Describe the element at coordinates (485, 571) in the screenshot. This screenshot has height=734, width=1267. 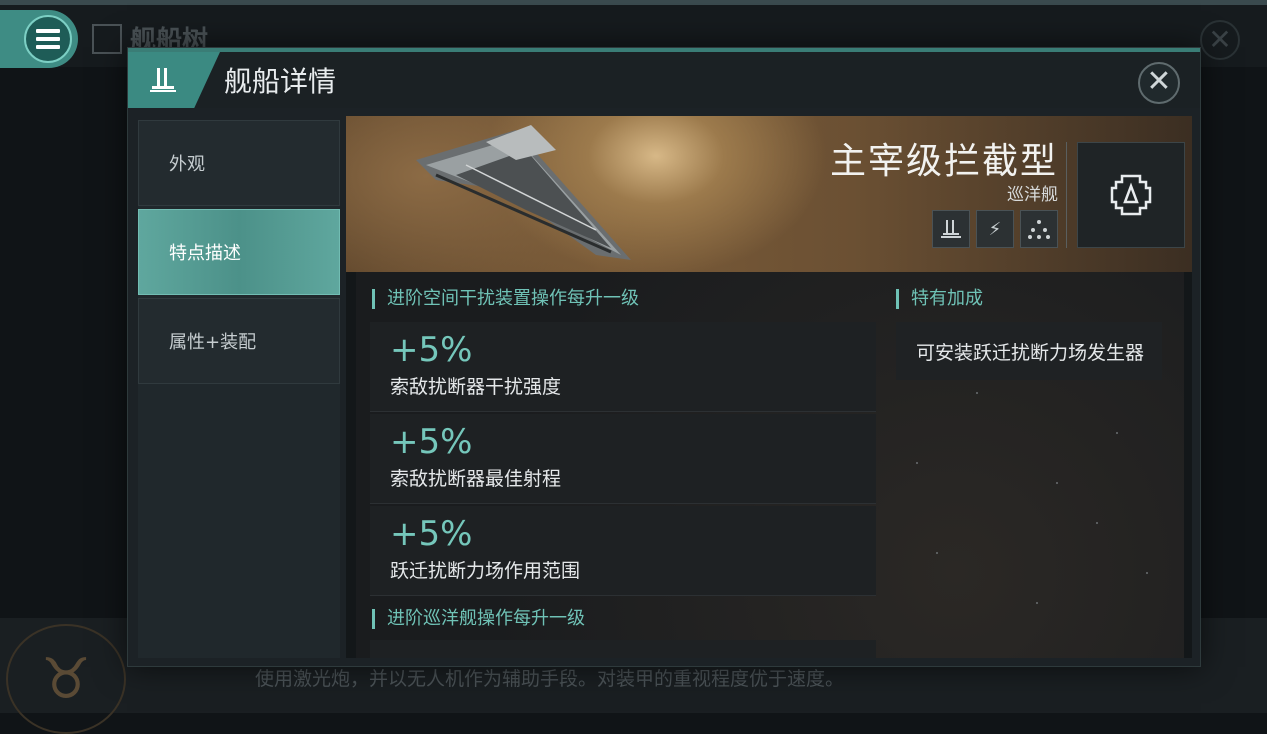
I see `bonus-description: 跃迁扰断力场作用范围` at that location.